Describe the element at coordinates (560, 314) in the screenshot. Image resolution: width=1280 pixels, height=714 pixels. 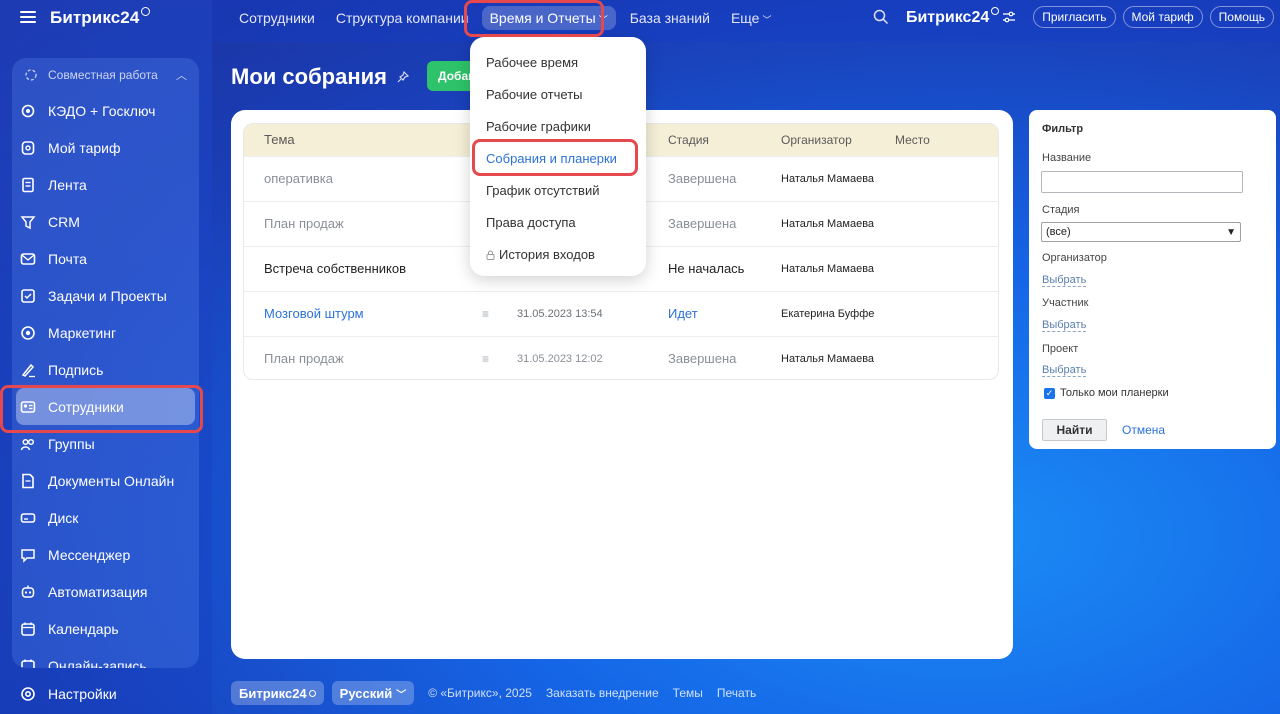
I see `row-date: 31.05.2023 13:54` at that location.